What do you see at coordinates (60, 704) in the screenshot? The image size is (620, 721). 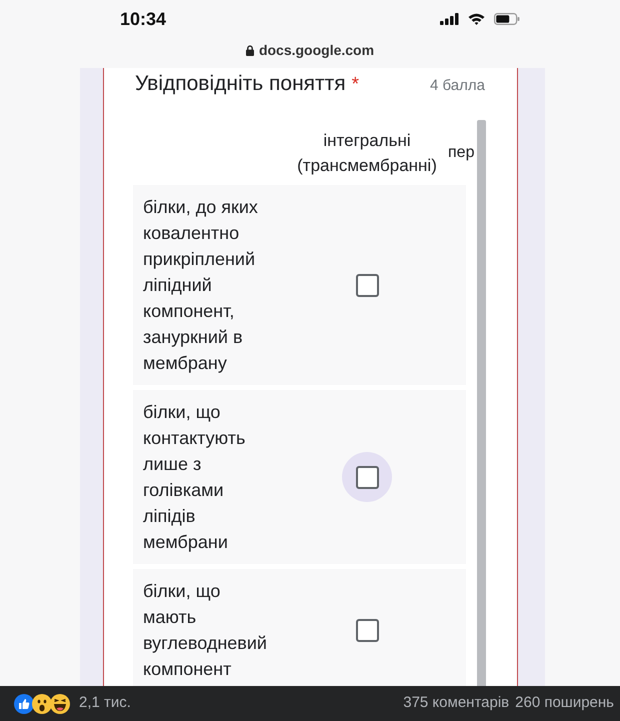 I see `laughing-reaction-icon` at bounding box center [60, 704].